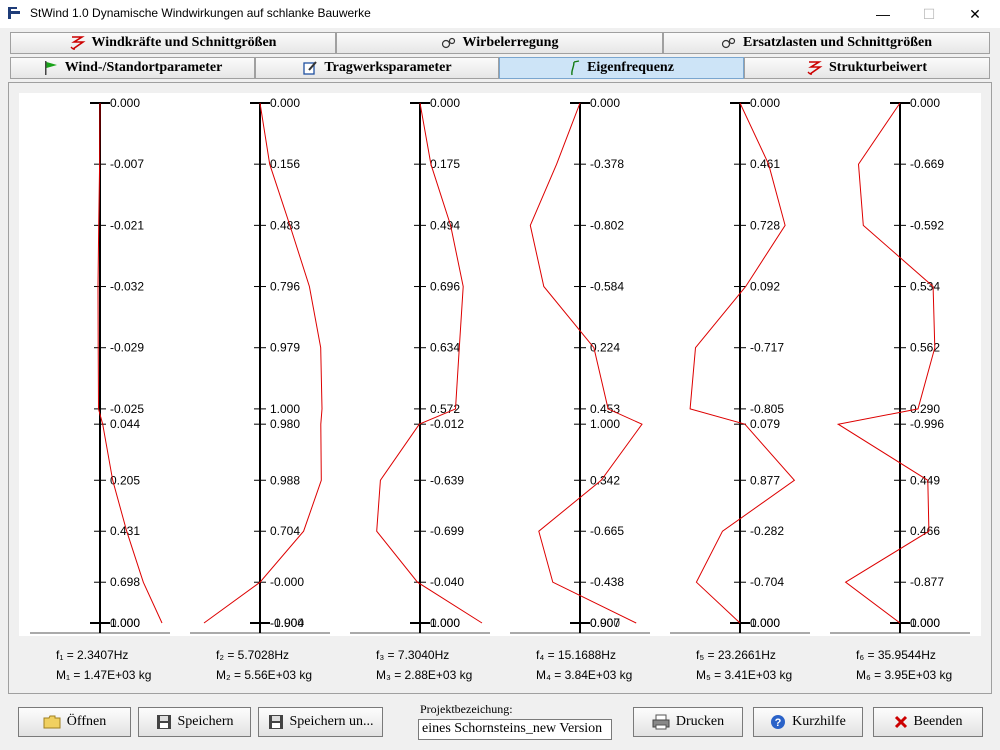 The height and width of the screenshot is (750, 1000). What do you see at coordinates (413, 655) in the screenshot?
I see `frequency-label-3: f₃ = 7.3040Hz` at bounding box center [413, 655].